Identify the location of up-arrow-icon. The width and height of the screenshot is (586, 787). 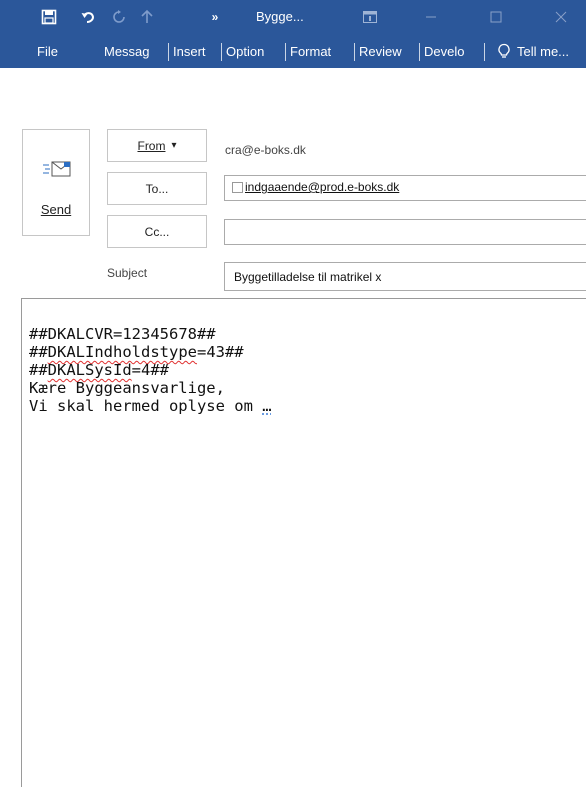
(147, 17).